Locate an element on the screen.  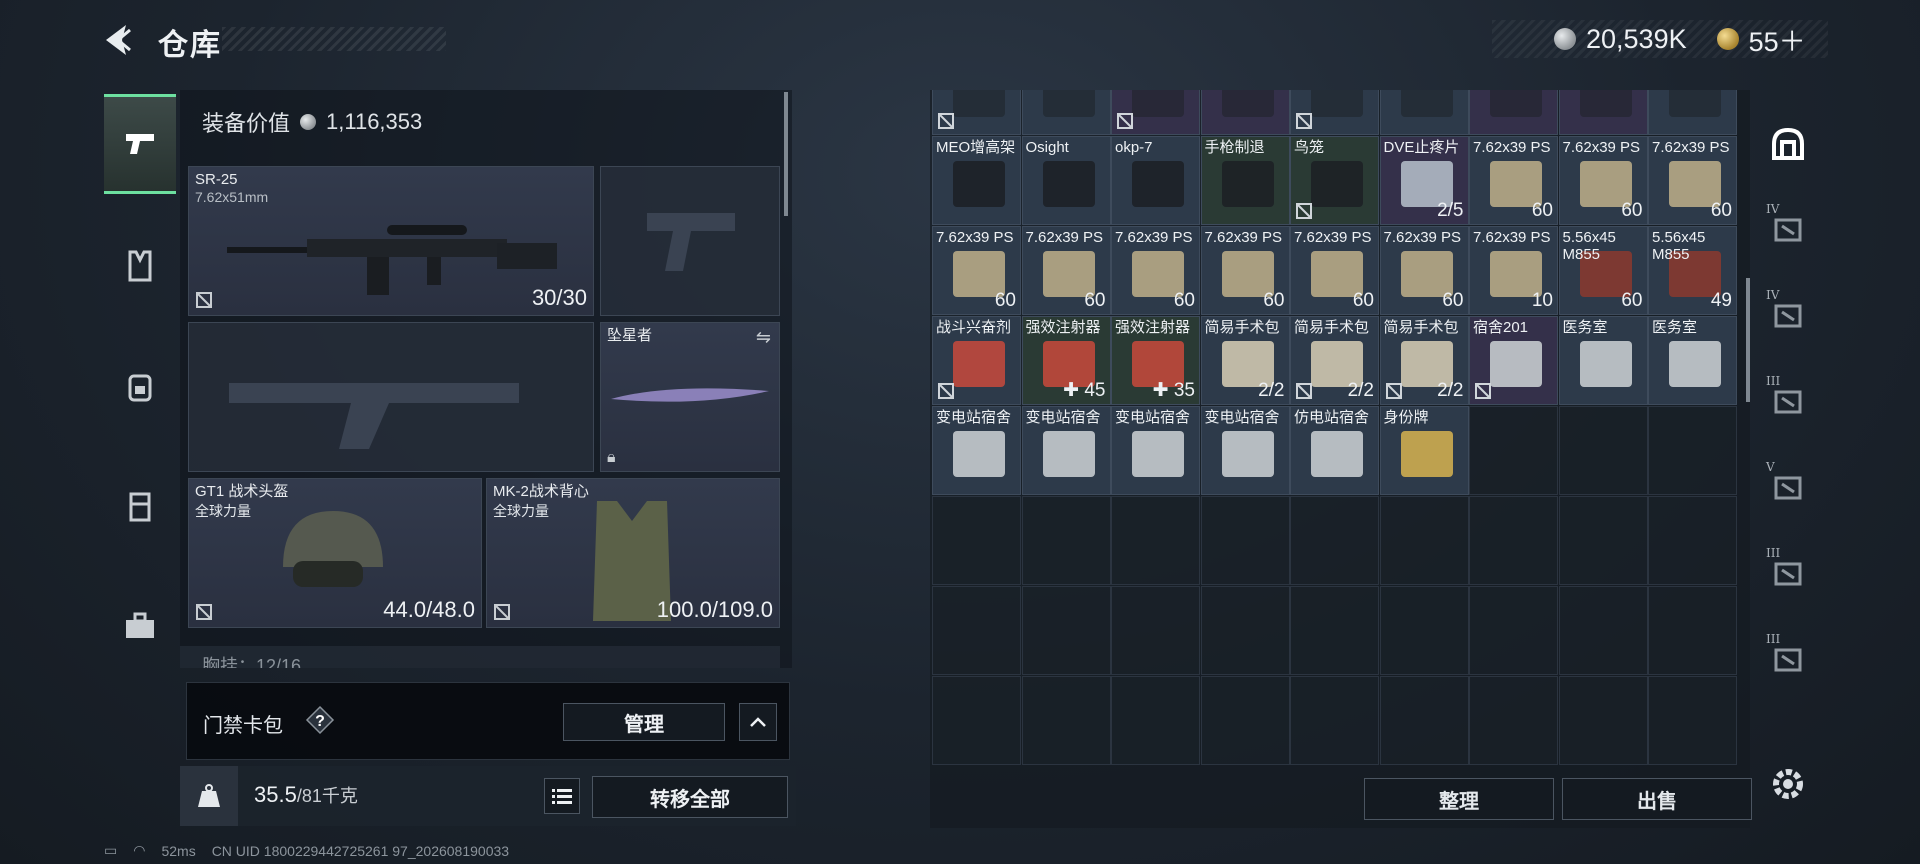
primary-weapon-caliber: 7.62x51mm is located at coordinates (232, 197).